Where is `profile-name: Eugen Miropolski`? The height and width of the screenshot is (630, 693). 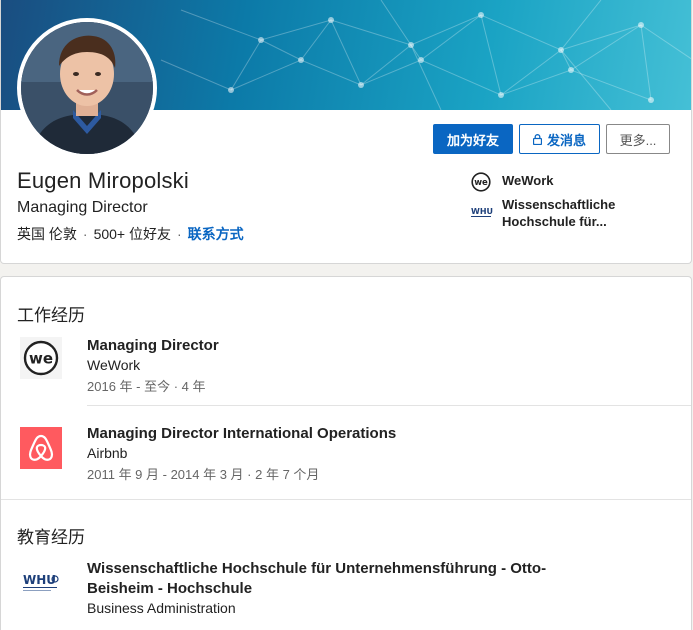 profile-name: Eugen Miropolski is located at coordinates (103, 180).